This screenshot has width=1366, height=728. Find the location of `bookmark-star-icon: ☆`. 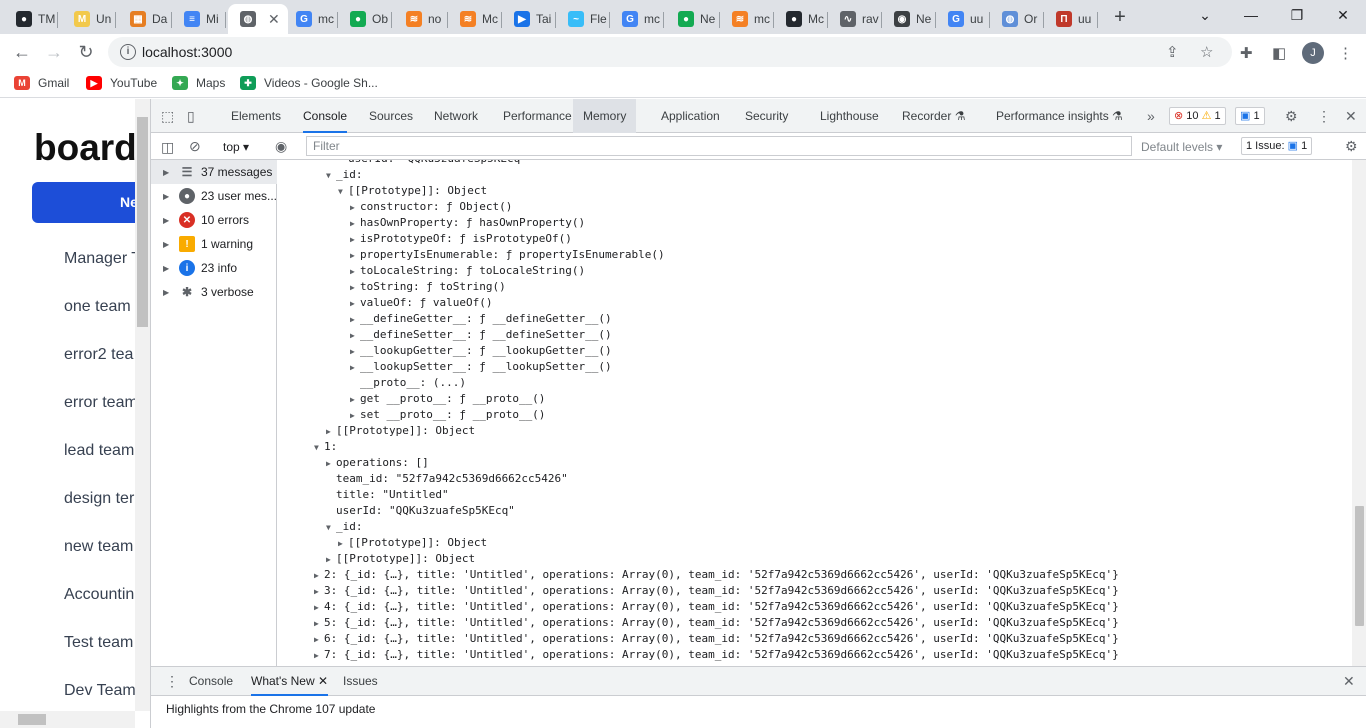

bookmark-star-icon: ☆ is located at coordinates (1206, 52).